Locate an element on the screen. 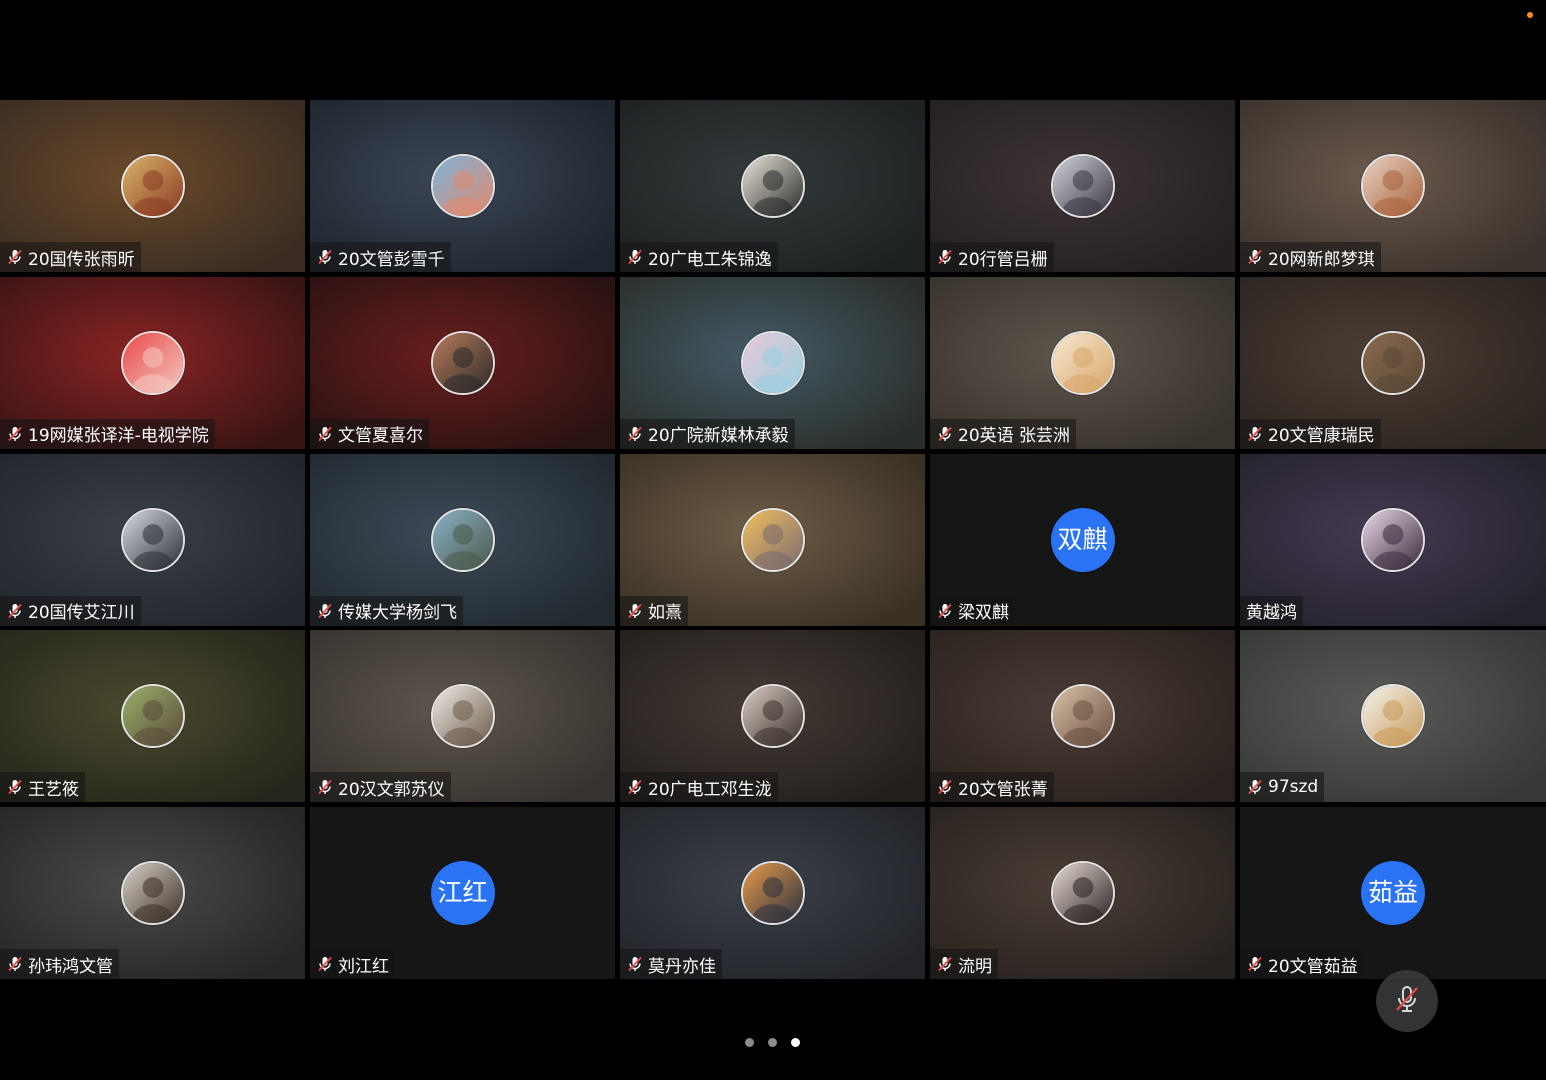 The width and height of the screenshot is (1546, 1080). participant-tile: 流明 is located at coordinates (1082, 893).